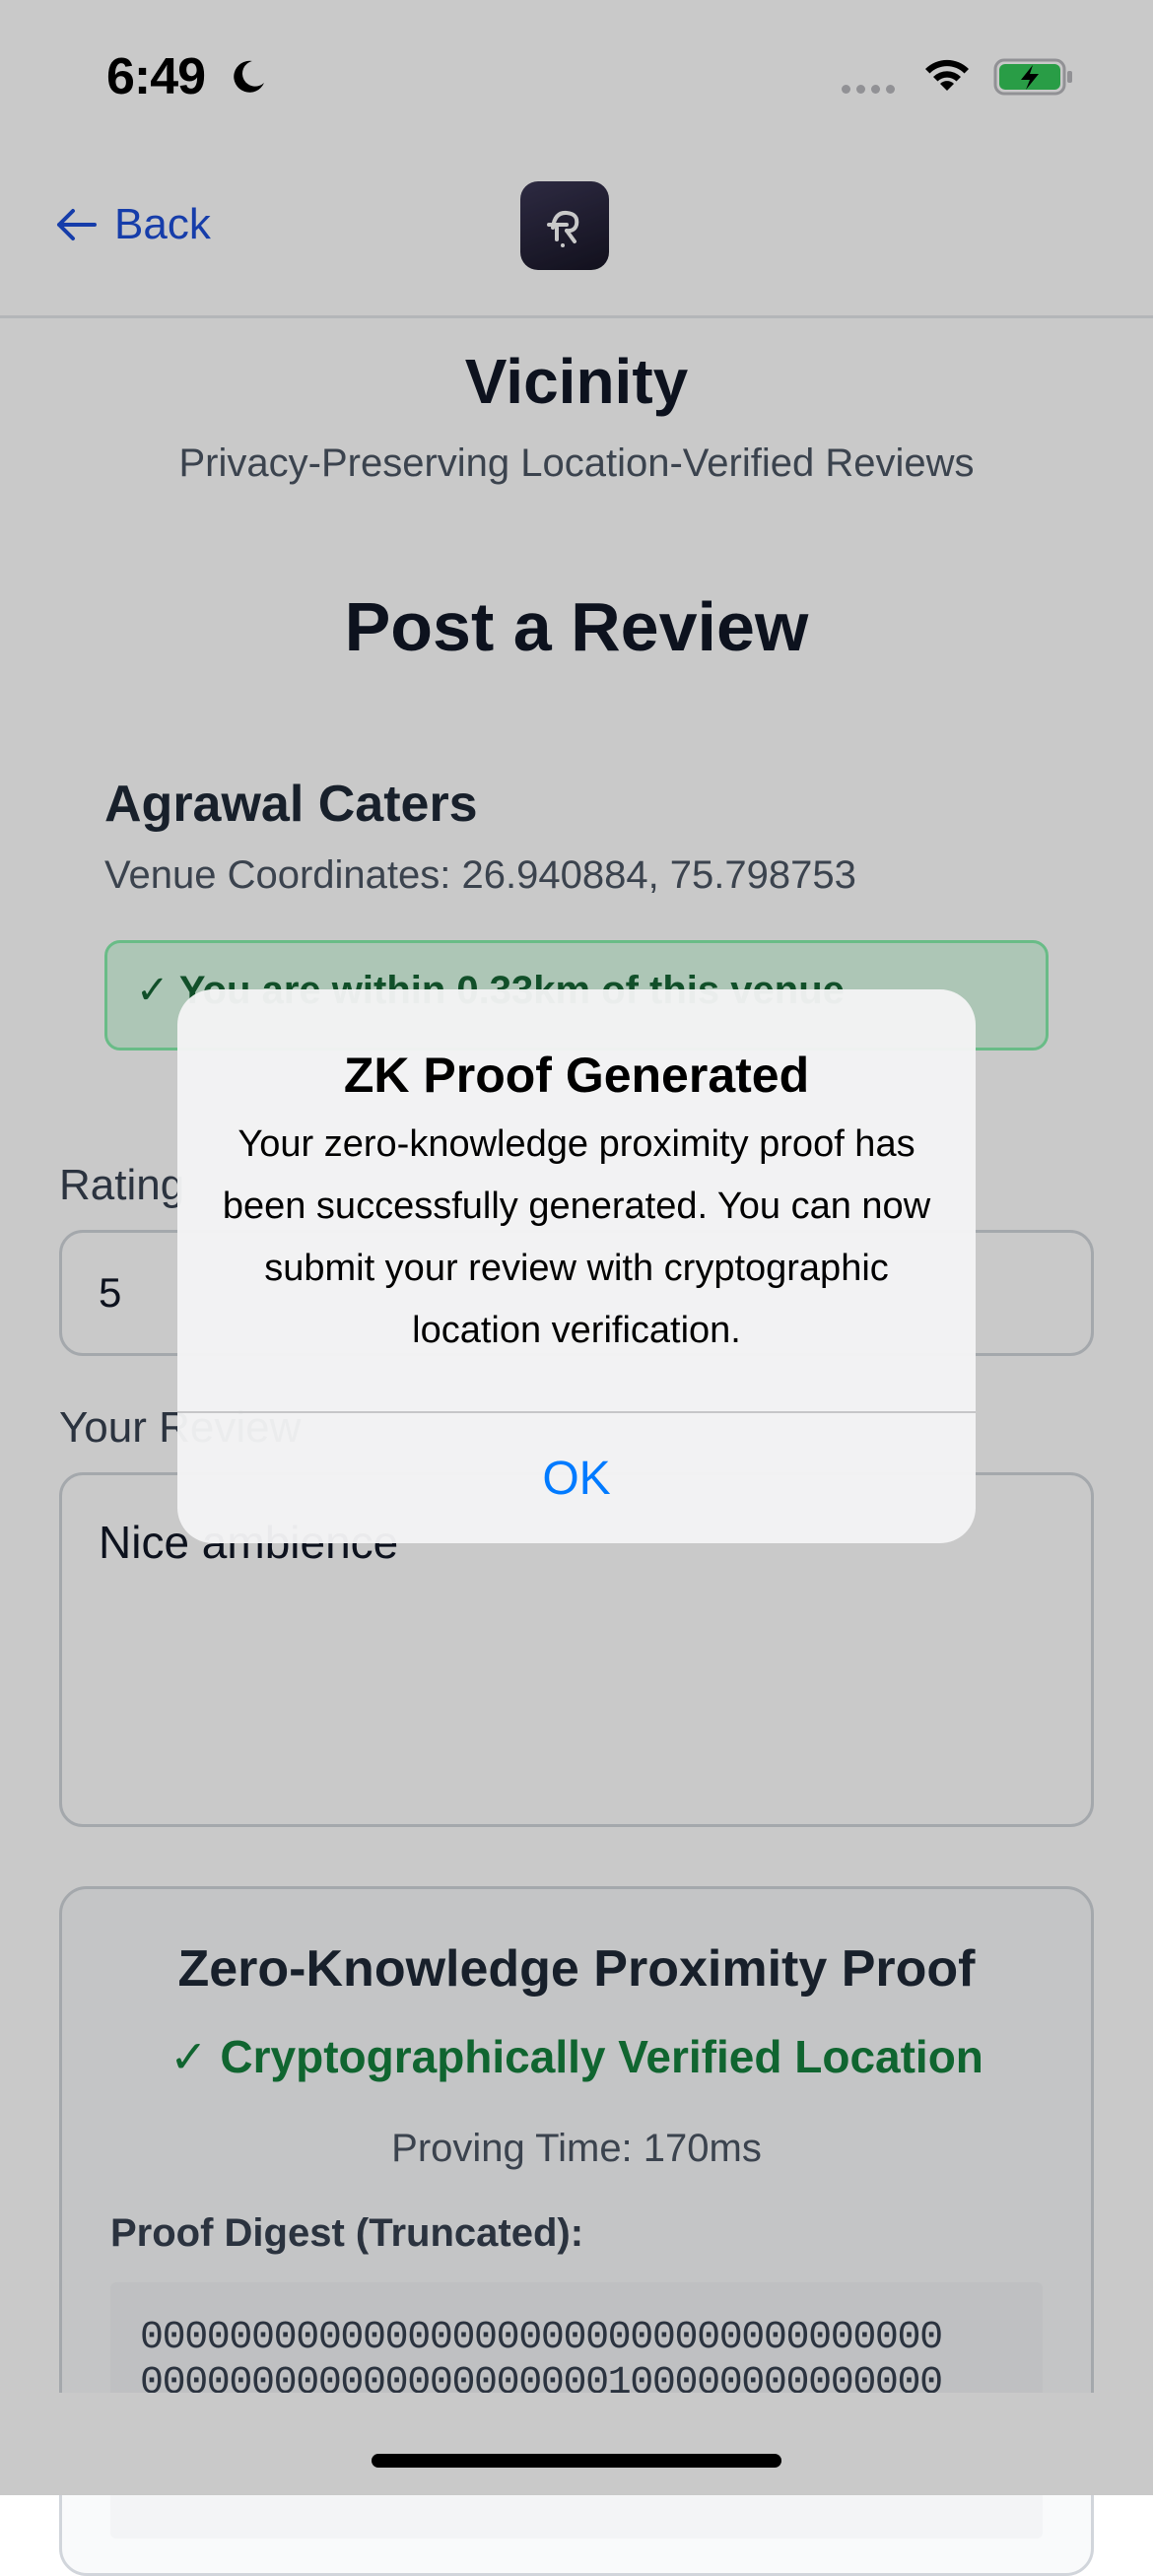 This screenshot has width=1153, height=2576. Describe the element at coordinates (576, 1075) in the screenshot. I see `alert-title: ZK Proof Generated` at that location.